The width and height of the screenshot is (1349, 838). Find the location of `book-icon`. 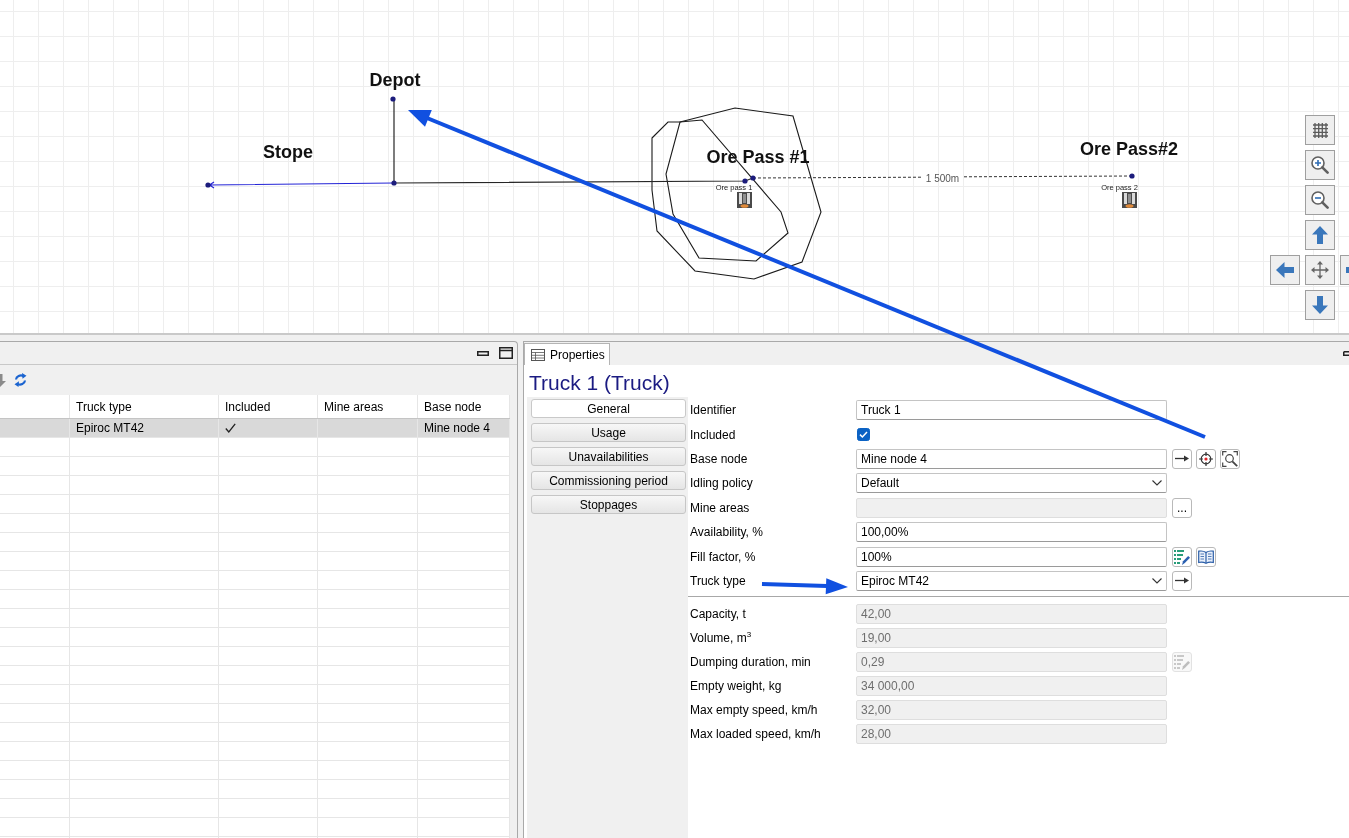

book-icon is located at coordinates (1206, 556).